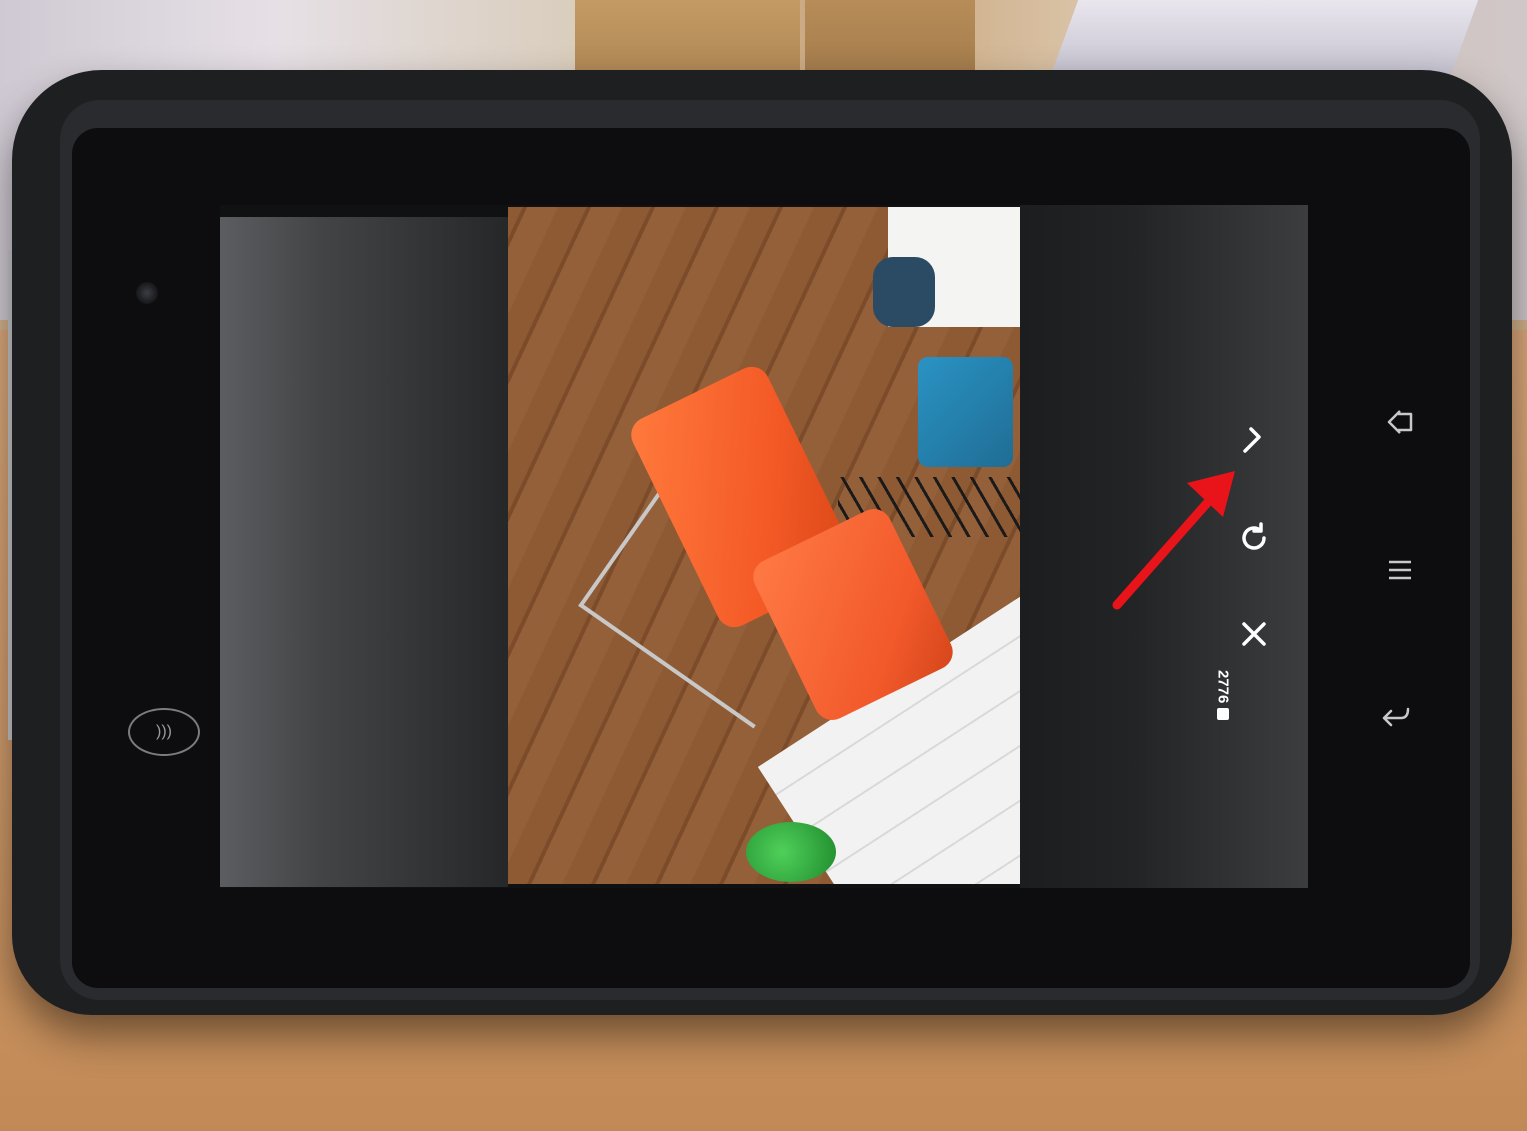  I want to click on menu-icon, so click(1400, 570).